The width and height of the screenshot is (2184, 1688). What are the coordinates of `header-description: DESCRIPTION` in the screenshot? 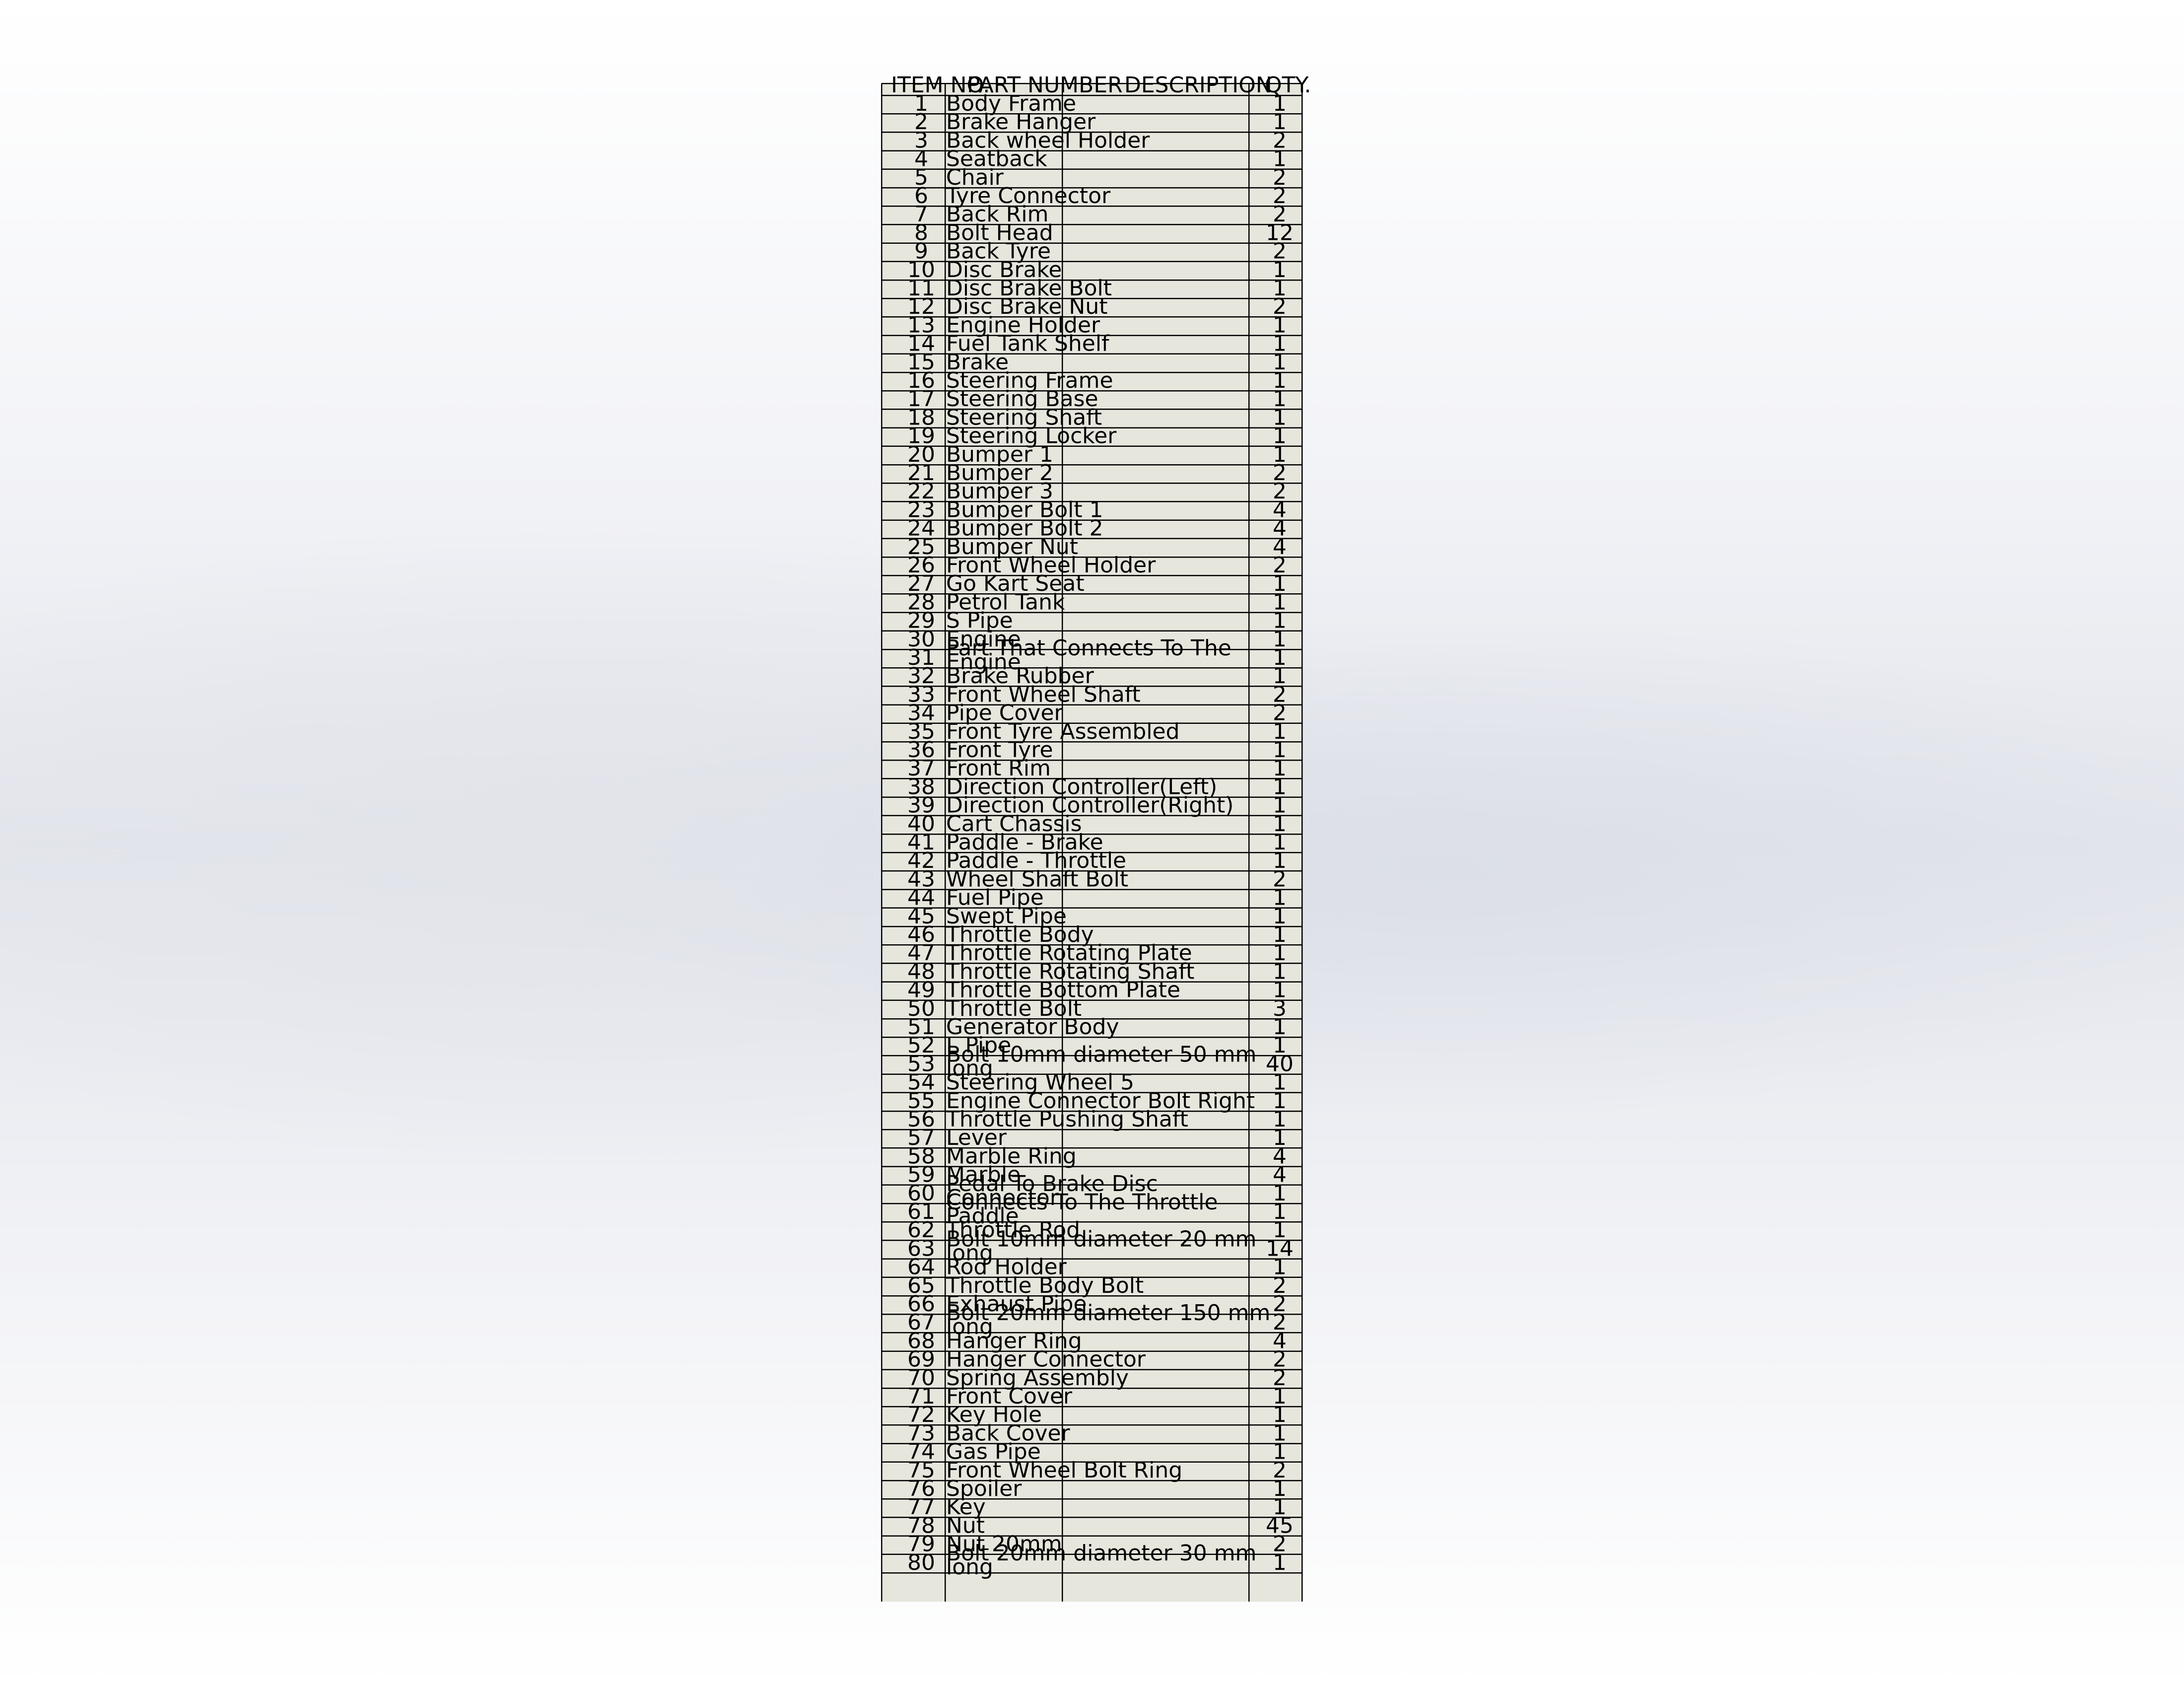 It's located at (1198, 85).